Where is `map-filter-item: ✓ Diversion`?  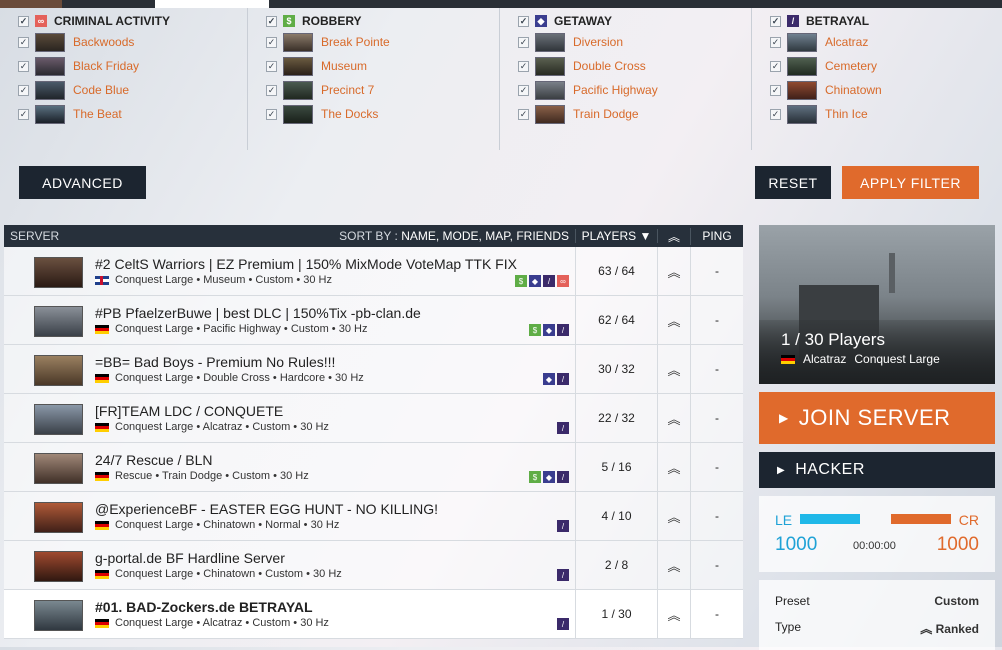 map-filter-item: ✓ Diversion is located at coordinates (634, 42).